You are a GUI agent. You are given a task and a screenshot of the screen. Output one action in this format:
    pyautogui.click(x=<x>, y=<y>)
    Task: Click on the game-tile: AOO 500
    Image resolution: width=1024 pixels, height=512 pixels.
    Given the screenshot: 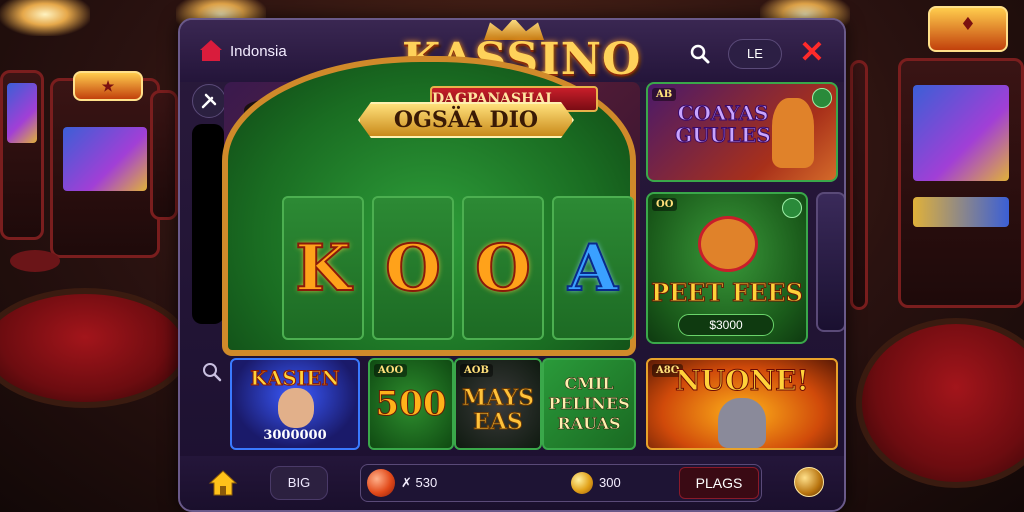 What is the action you would take?
    pyautogui.click(x=411, y=404)
    